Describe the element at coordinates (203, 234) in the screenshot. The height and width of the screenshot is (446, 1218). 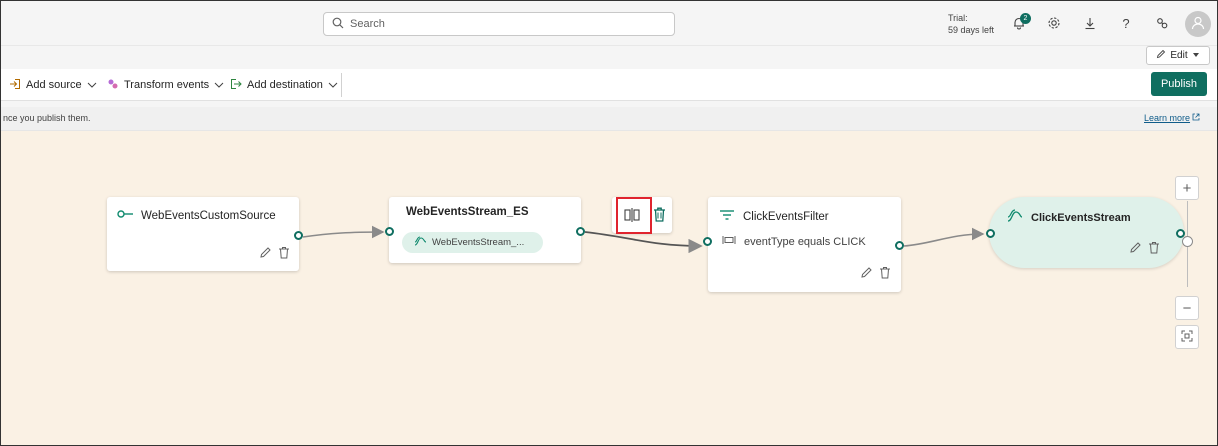
I see `source-node: WebEventsCustomSource` at that location.